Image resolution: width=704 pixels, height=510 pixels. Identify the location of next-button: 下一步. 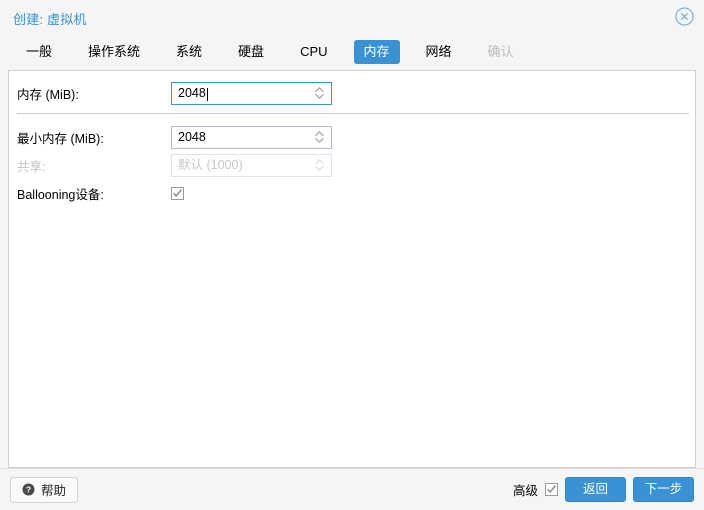
(663, 489).